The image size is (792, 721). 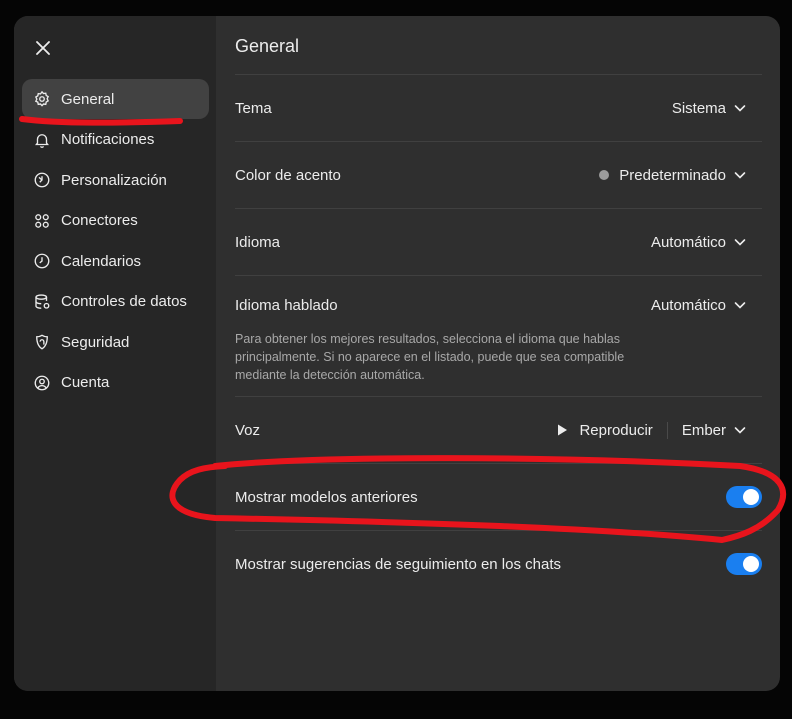 I want to click on theme-row: Tema Sistema, so click(x=498, y=107).